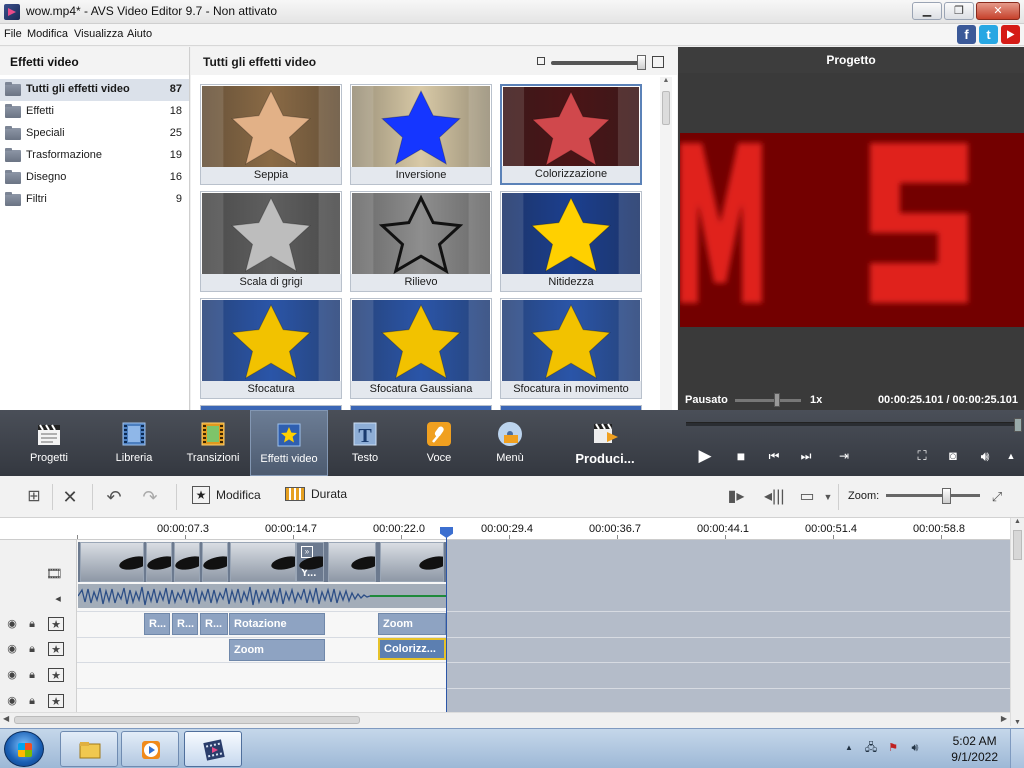 This screenshot has height=768, width=1024. Describe the element at coordinates (966, 34) in the screenshot. I see `facebook-icon: f` at that location.